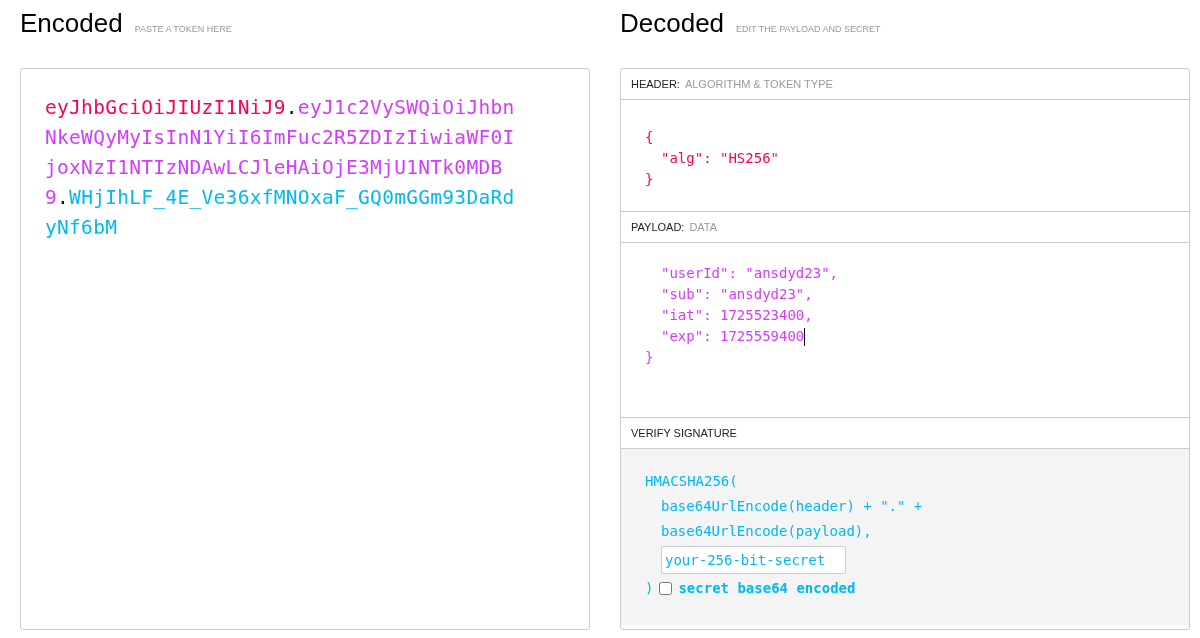  Describe the element at coordinates (737, 294) in the screenshot. I see `code-line: "sub": "ansdyd23",` at that location.